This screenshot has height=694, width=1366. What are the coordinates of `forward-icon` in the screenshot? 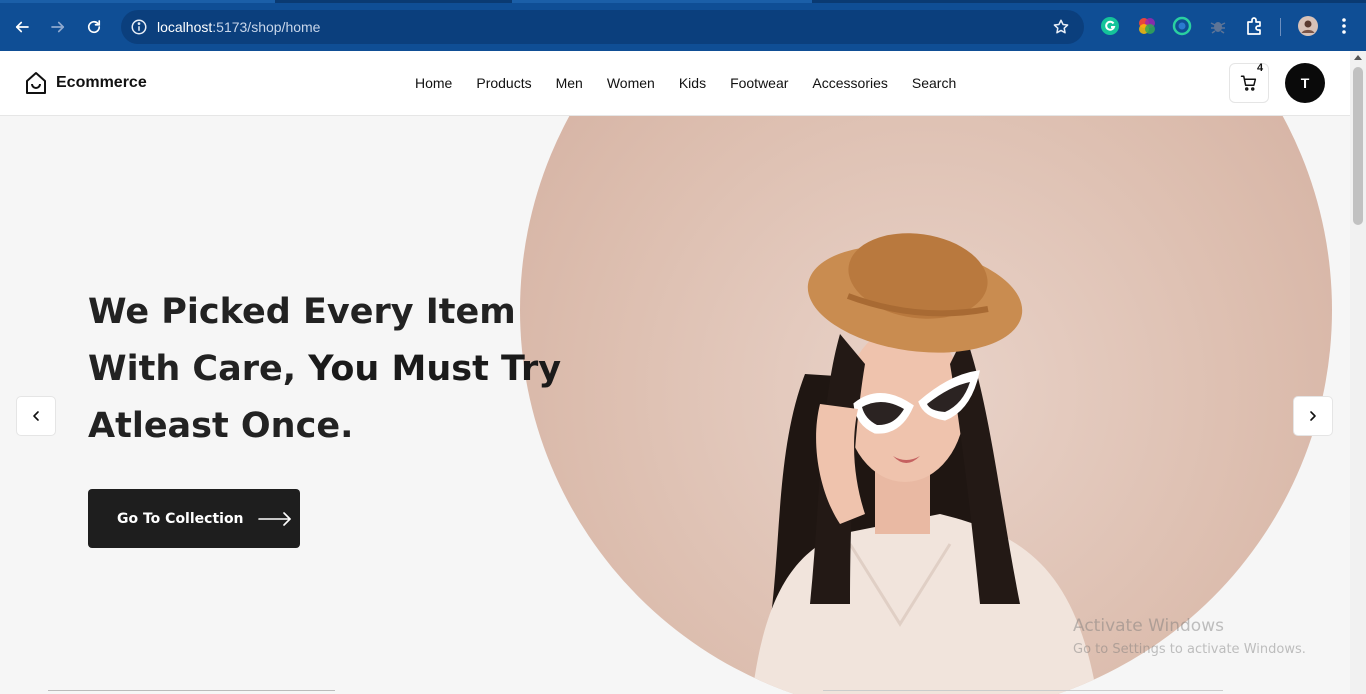 It's located at (58, 27).